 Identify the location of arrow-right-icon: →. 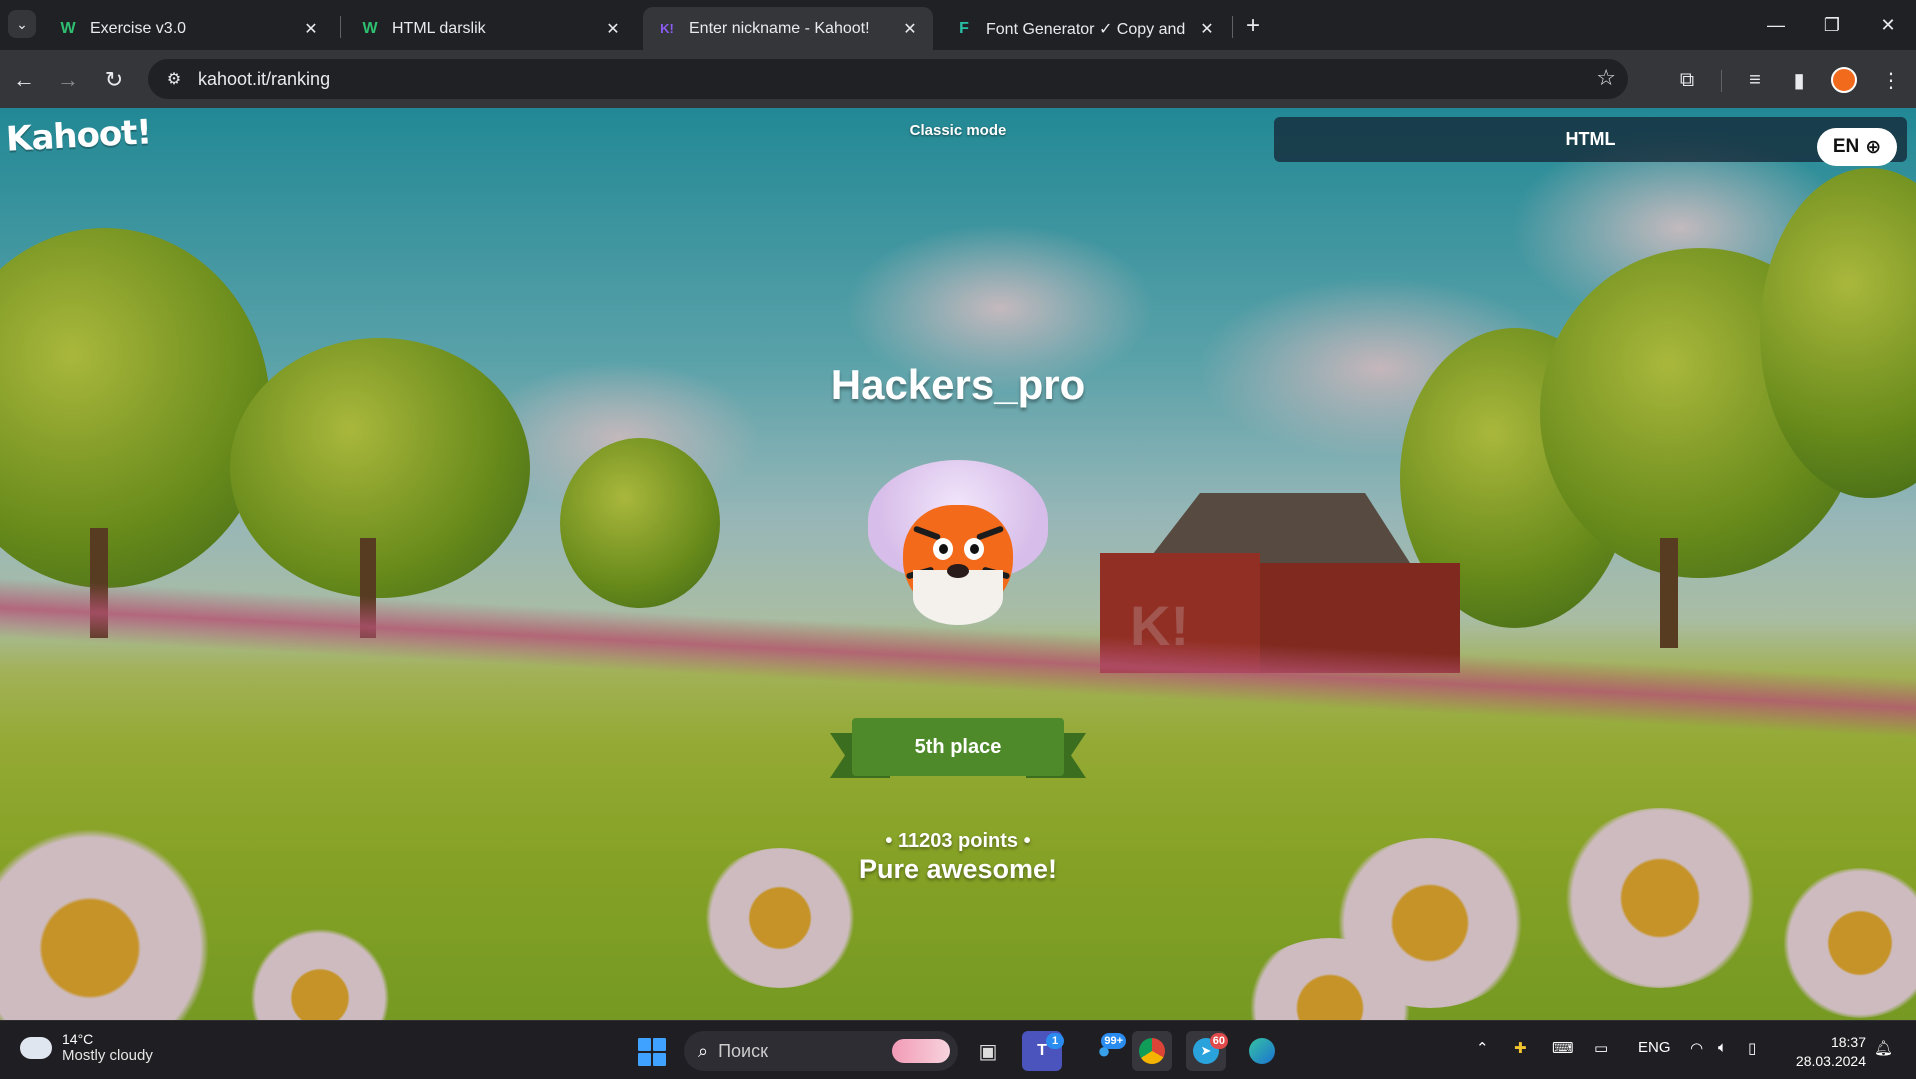
(68, 79).